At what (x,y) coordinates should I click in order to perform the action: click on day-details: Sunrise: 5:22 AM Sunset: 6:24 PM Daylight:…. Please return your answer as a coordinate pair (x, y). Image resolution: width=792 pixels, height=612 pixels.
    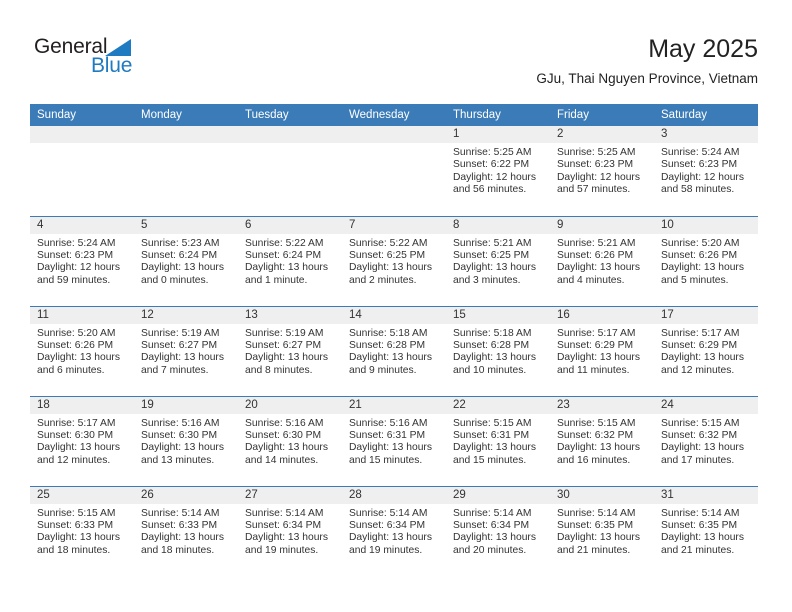
    Looking at the image, I should click on (290, 261).